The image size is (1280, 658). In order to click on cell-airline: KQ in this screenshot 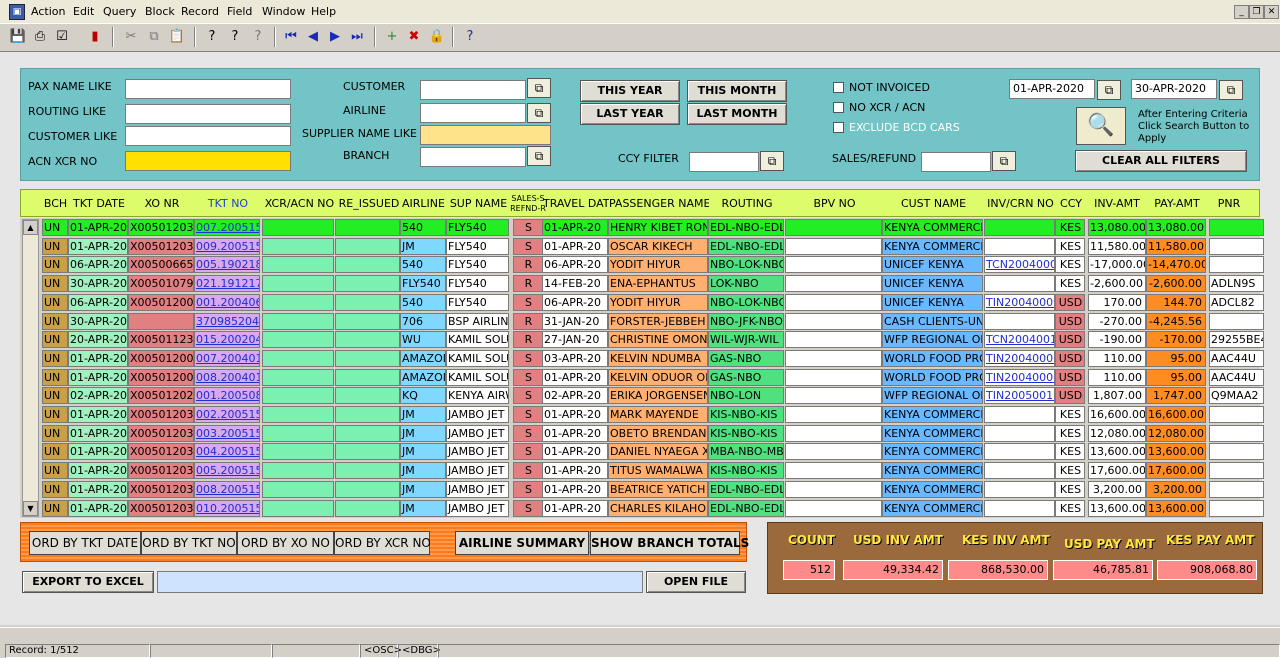, I will do `click(423, 396)`.